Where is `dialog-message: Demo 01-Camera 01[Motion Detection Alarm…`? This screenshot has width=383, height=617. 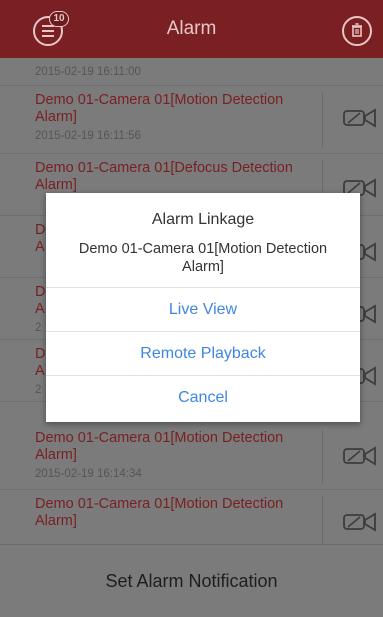 dialog-message: Demo 01-Camera 01[Motion Detection Alarm… is located at coordinates (203, 258).